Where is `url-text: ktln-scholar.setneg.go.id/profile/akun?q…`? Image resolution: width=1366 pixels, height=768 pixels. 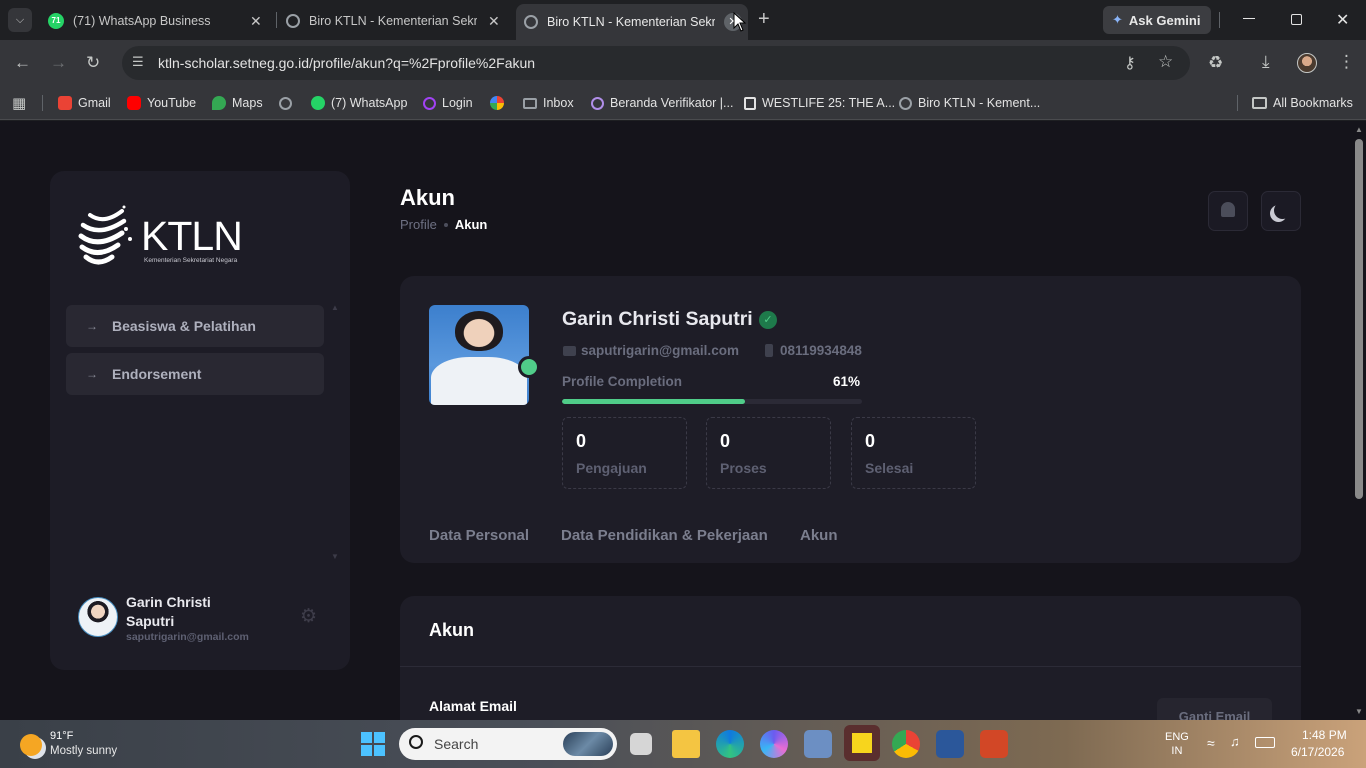
url-text: ktln-scholar.setneg.go.id/profile/akun?q… is located at coordinates (346, 63).